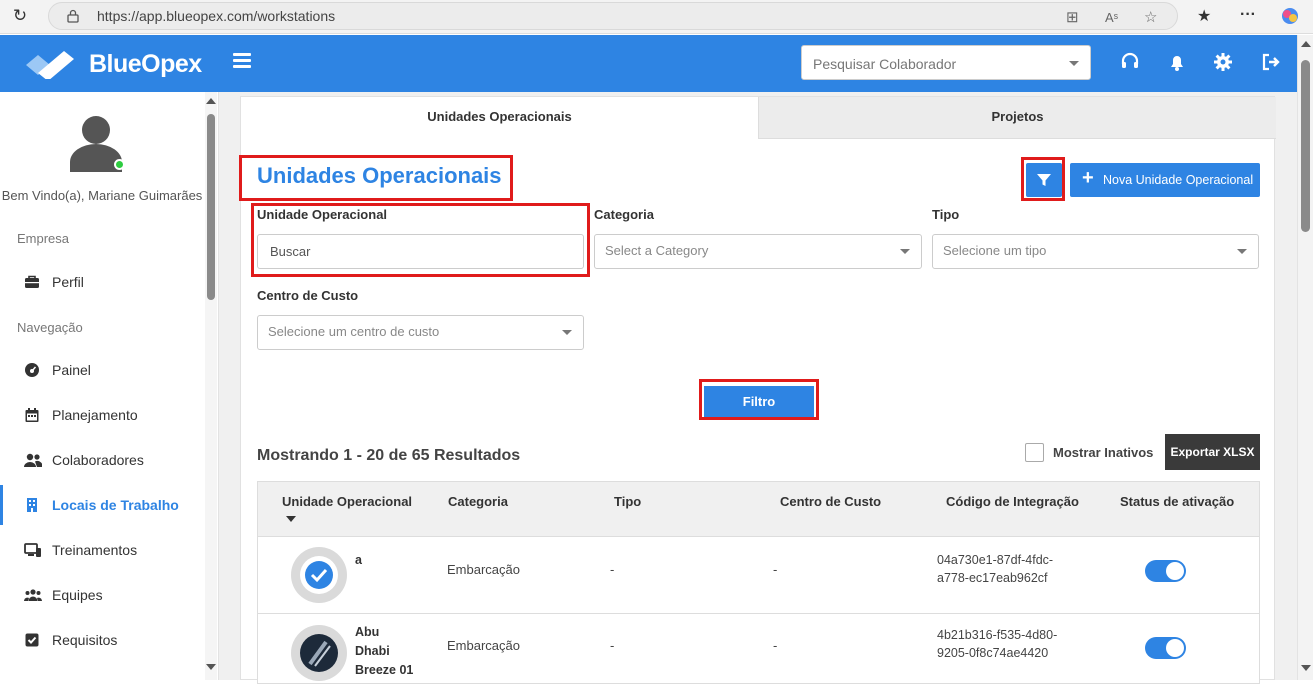 This screenshot has height=684, width=1313. Describe the element at coordinates (358, 560) in the screenshot. I see `unit-name: a` at that location.